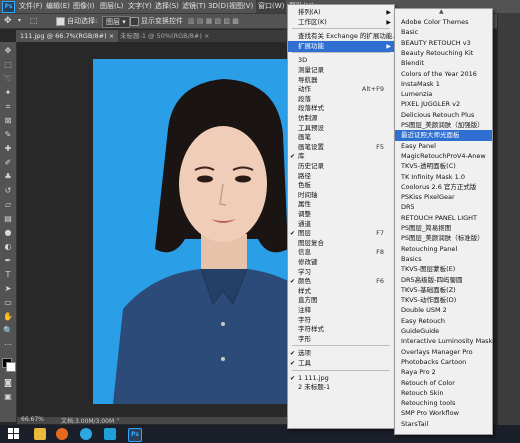  Describe the element at coordinates (84, 6) in the screenshot. I see `menu-image: 图像(I)` at that location.